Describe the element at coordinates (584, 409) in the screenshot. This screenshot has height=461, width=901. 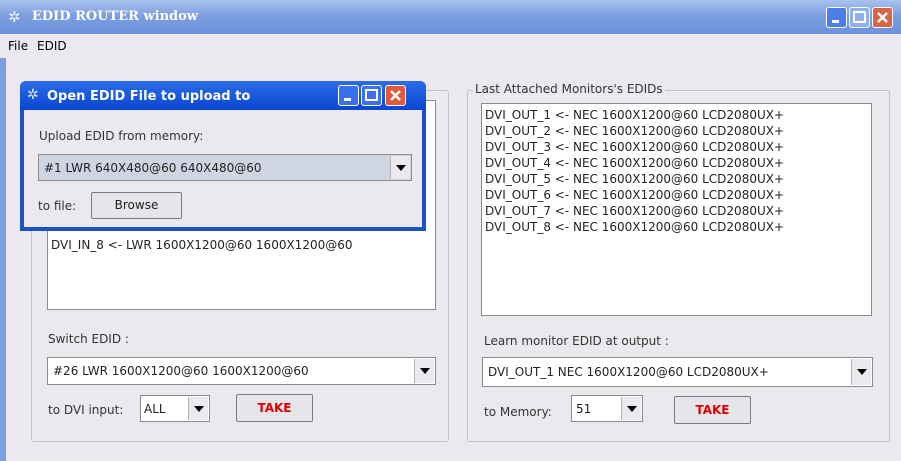
I see `memory-value: 51` at that location.